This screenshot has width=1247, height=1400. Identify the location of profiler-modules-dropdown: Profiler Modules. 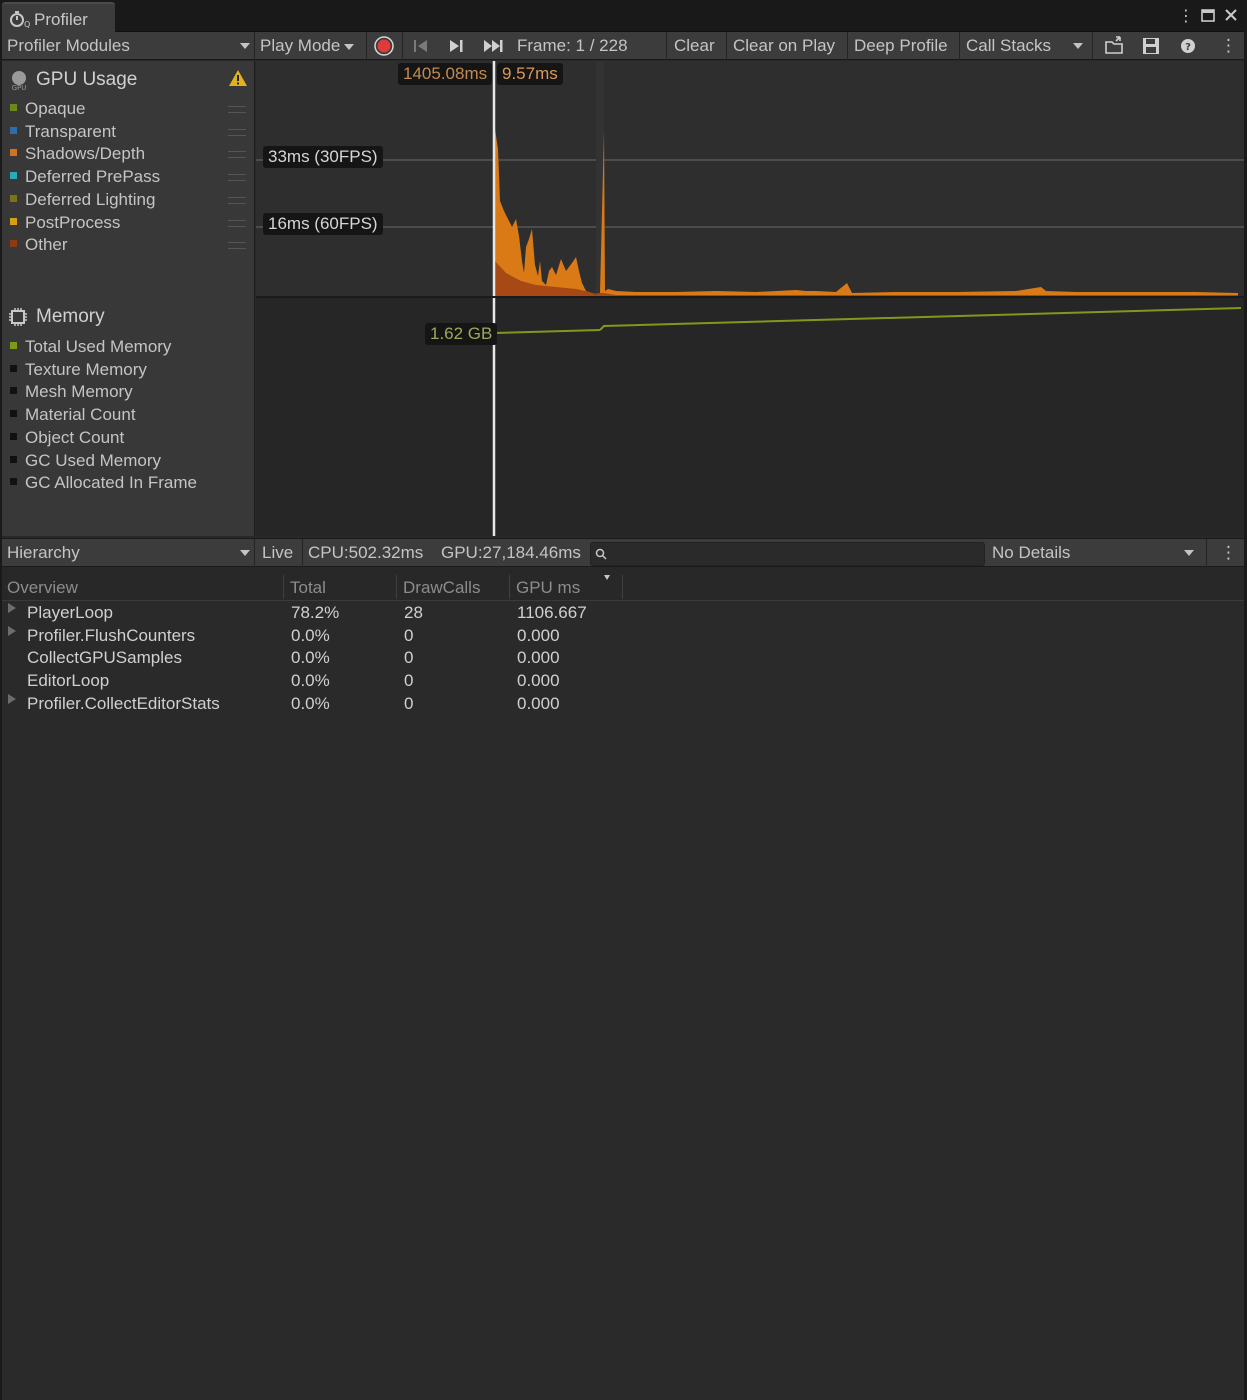
(127, 46).